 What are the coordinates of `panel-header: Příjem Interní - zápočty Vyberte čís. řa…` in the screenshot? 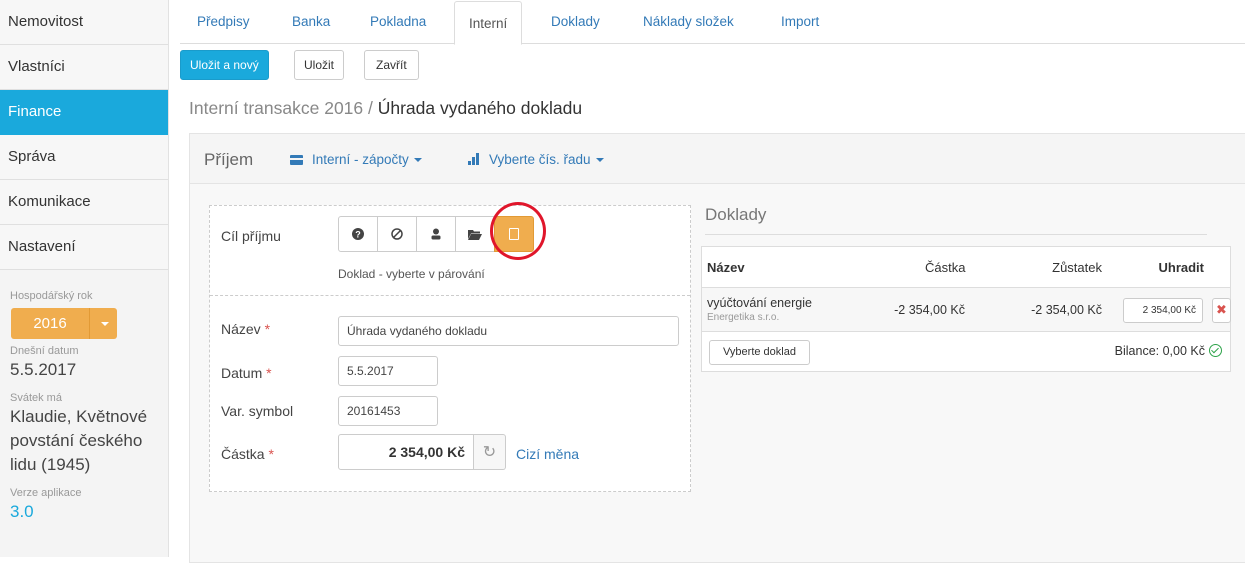 It's located at (717, 159).